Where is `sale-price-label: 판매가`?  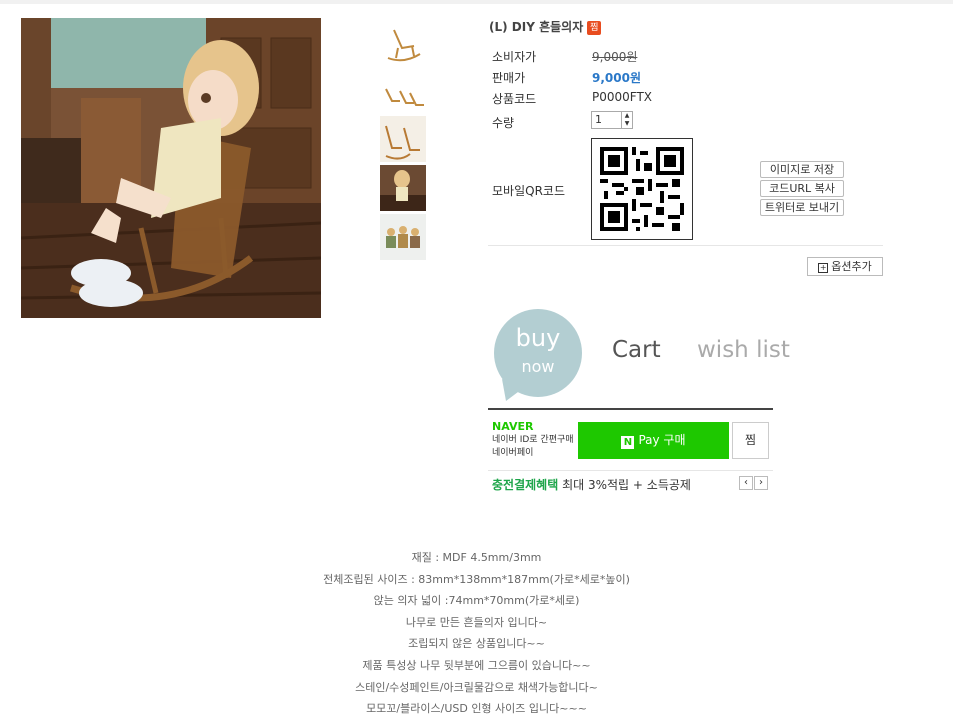
sale-price-label: 판매가 is located at coordinates (509, 78).